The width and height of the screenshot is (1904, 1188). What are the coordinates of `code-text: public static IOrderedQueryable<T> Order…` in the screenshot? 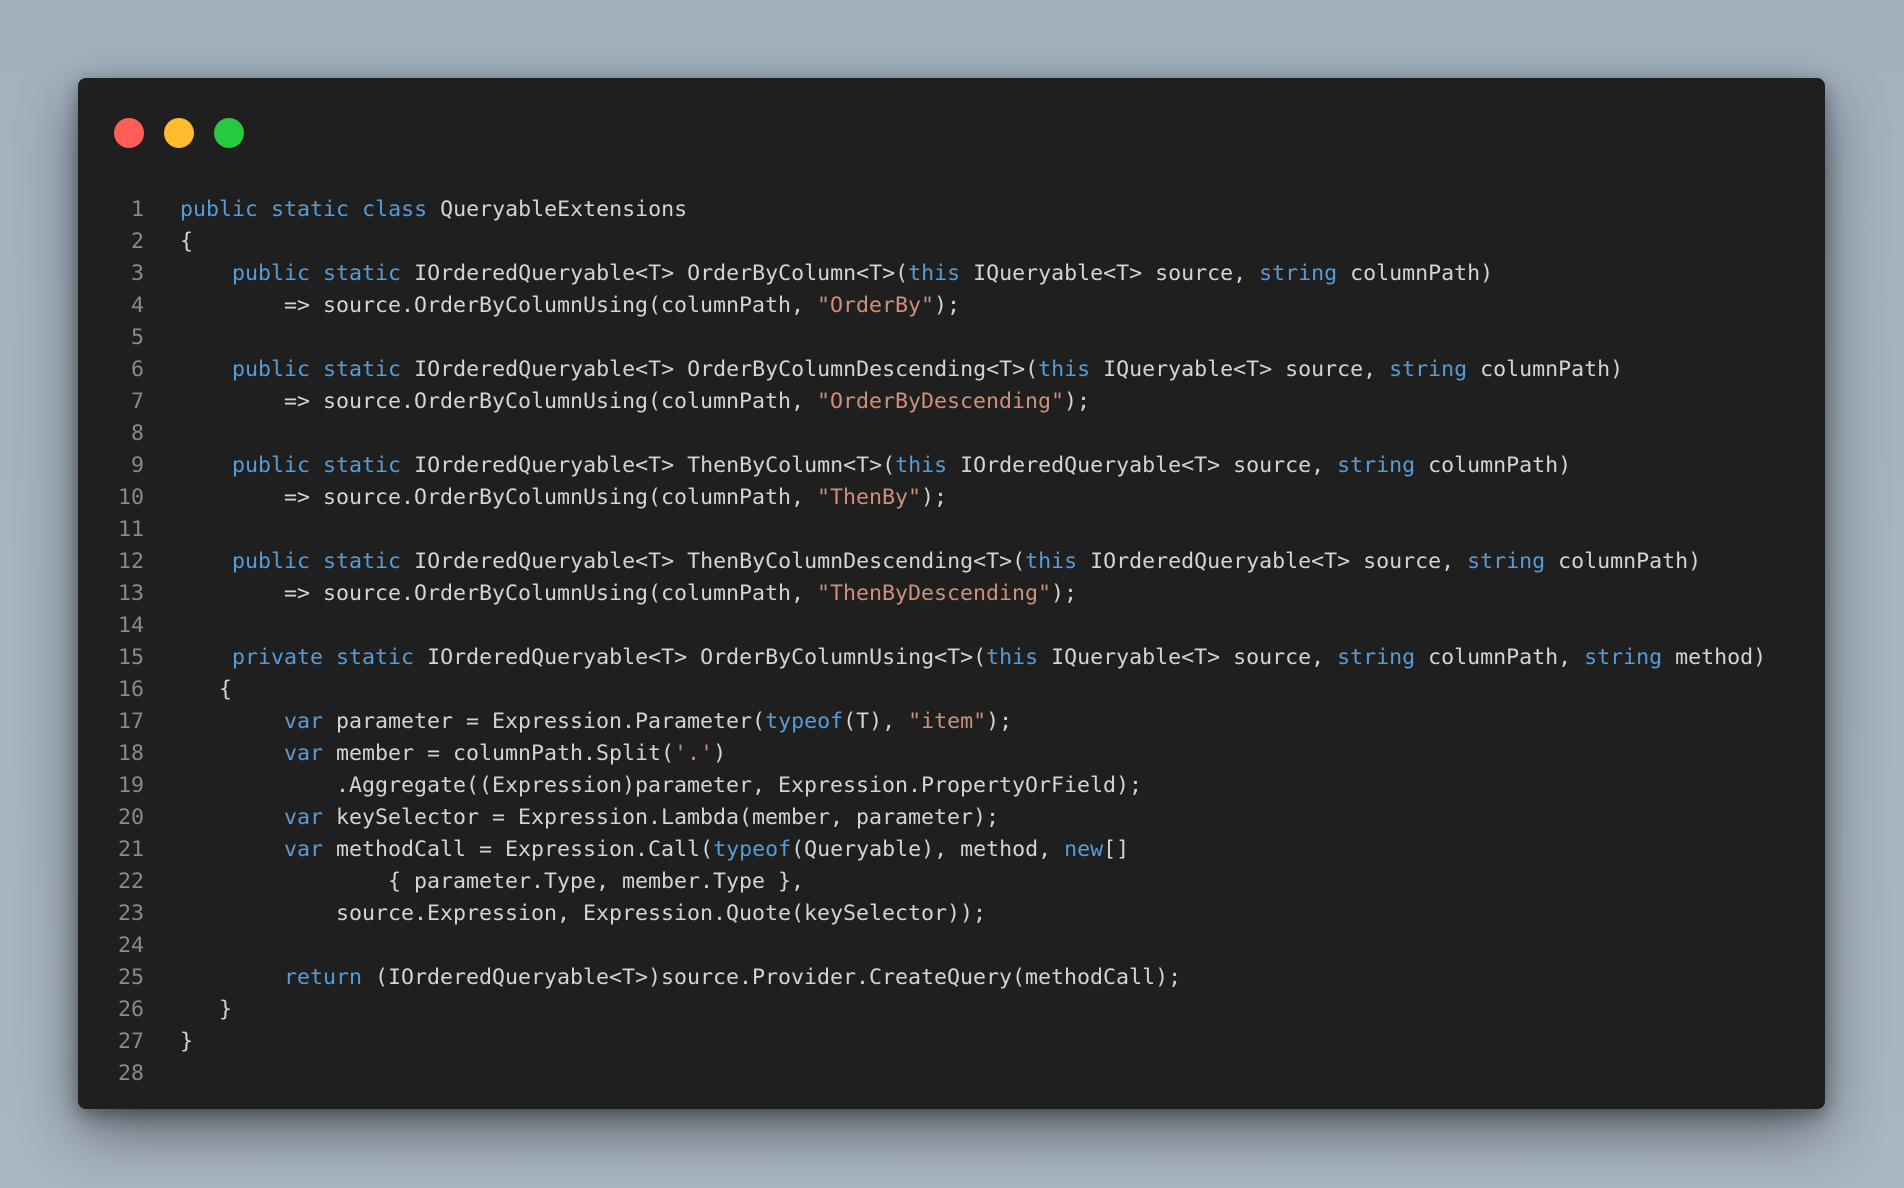 It's located at (883, 370).